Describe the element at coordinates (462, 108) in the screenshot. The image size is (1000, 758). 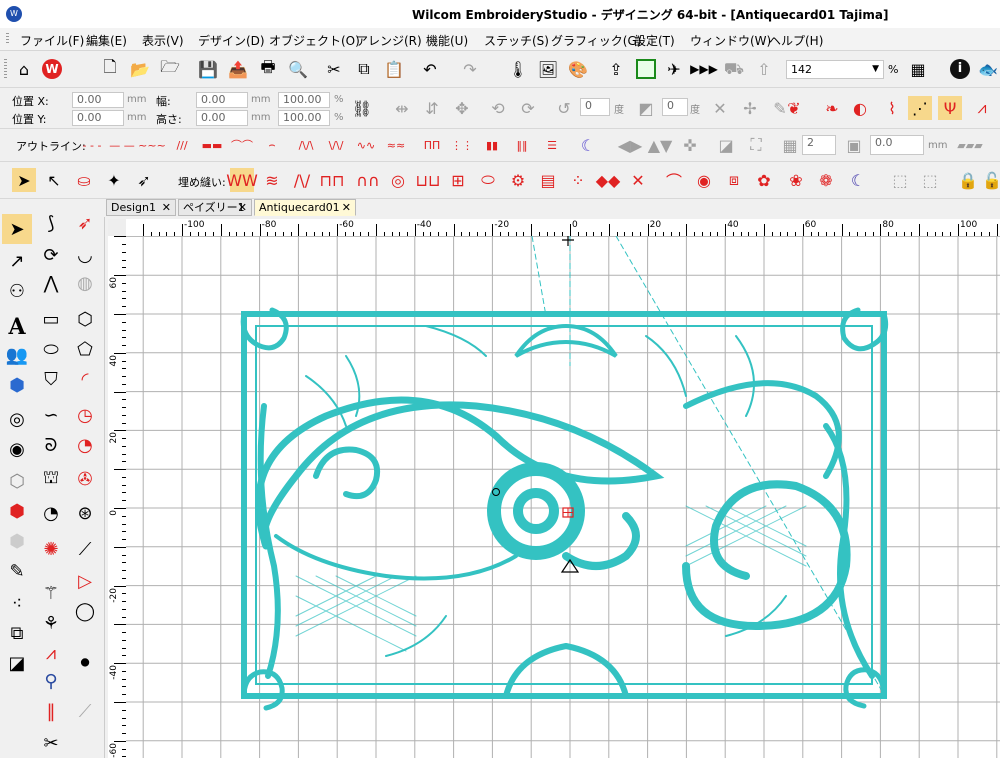
I see `mirror-both-icon: ✥` at that location.